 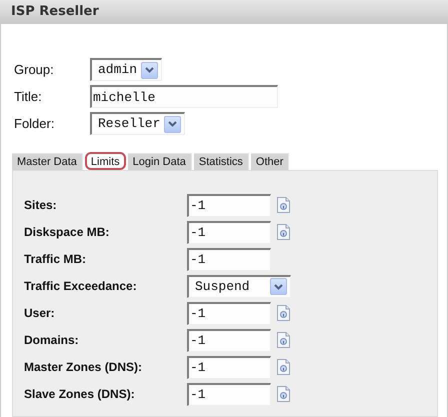 I want to click on field-label: Sites:, so click(x=41, y=205).